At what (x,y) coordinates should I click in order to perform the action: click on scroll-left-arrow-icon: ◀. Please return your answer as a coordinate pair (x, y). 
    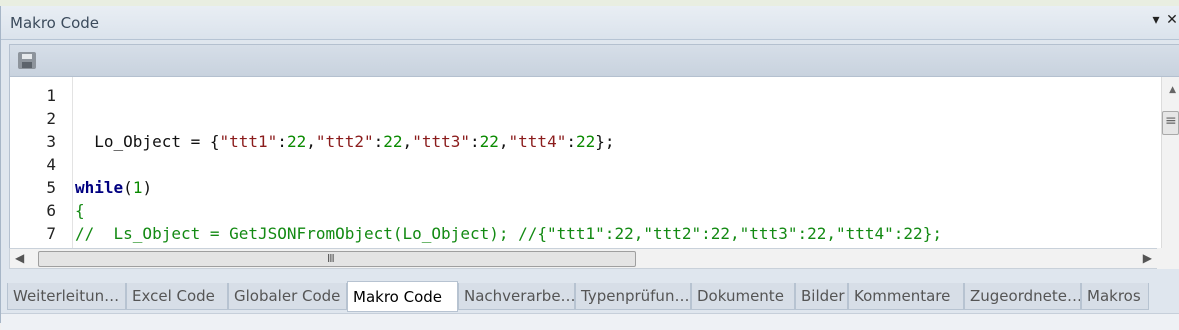
    Looking at the image, I should click on (19, 258).